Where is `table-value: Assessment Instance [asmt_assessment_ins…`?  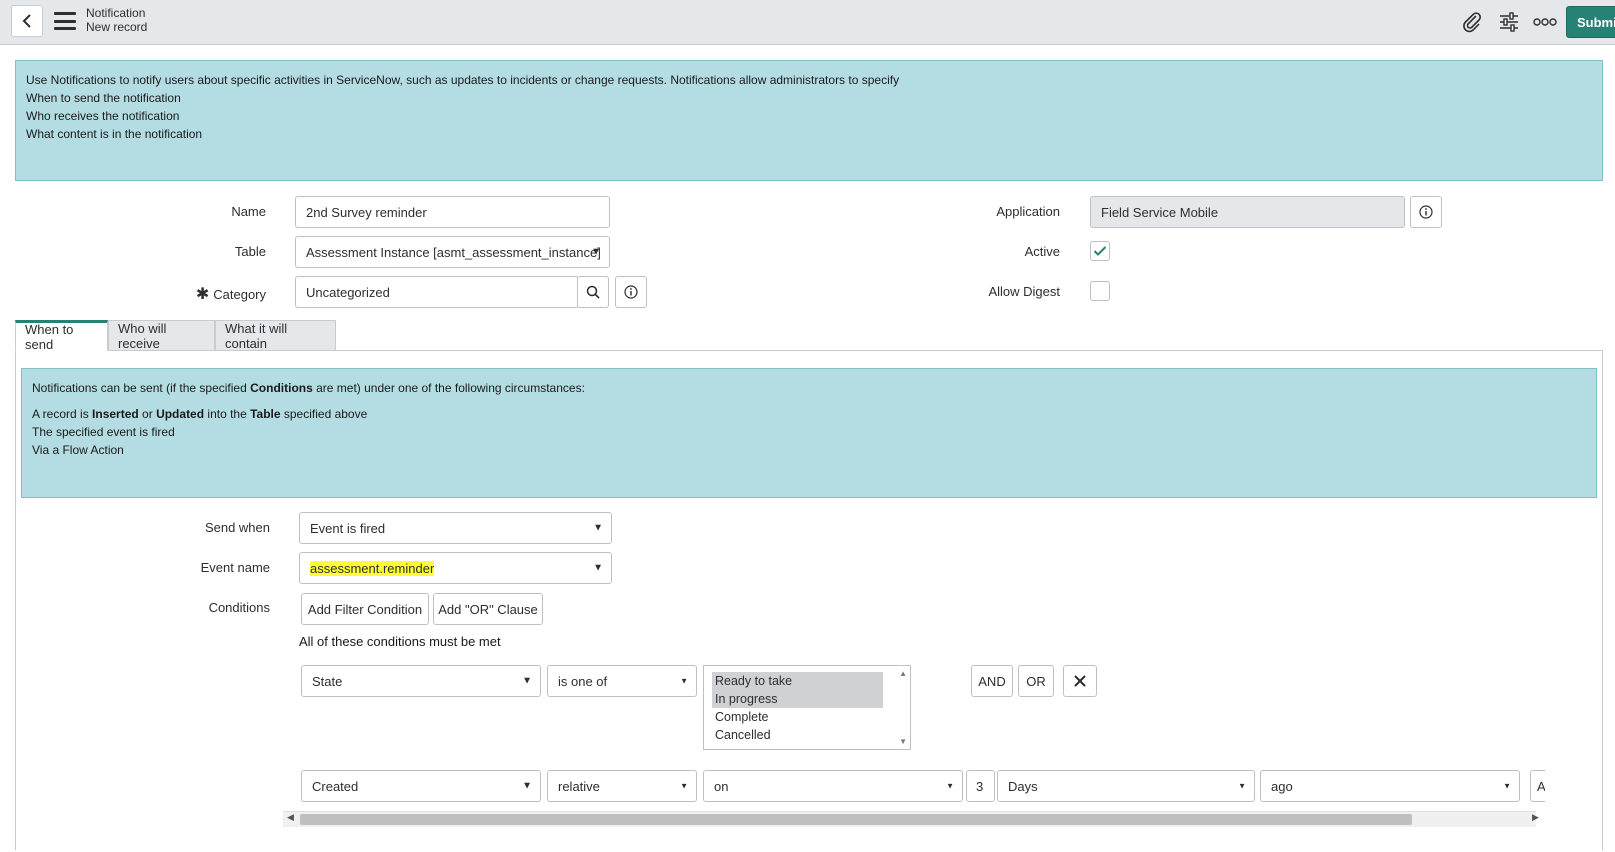 table-value: Assessment Instance [asmt_assessment_ins… is located at coordinates (453, 252).